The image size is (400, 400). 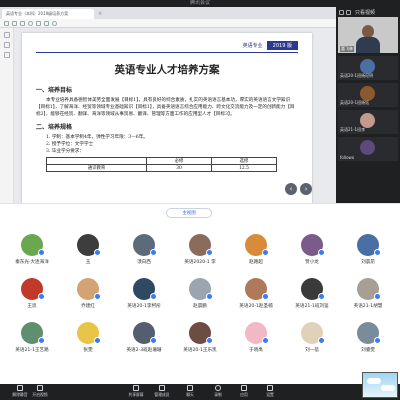 I want to click on control-button: 管理成员, so click(x=162, y=391).